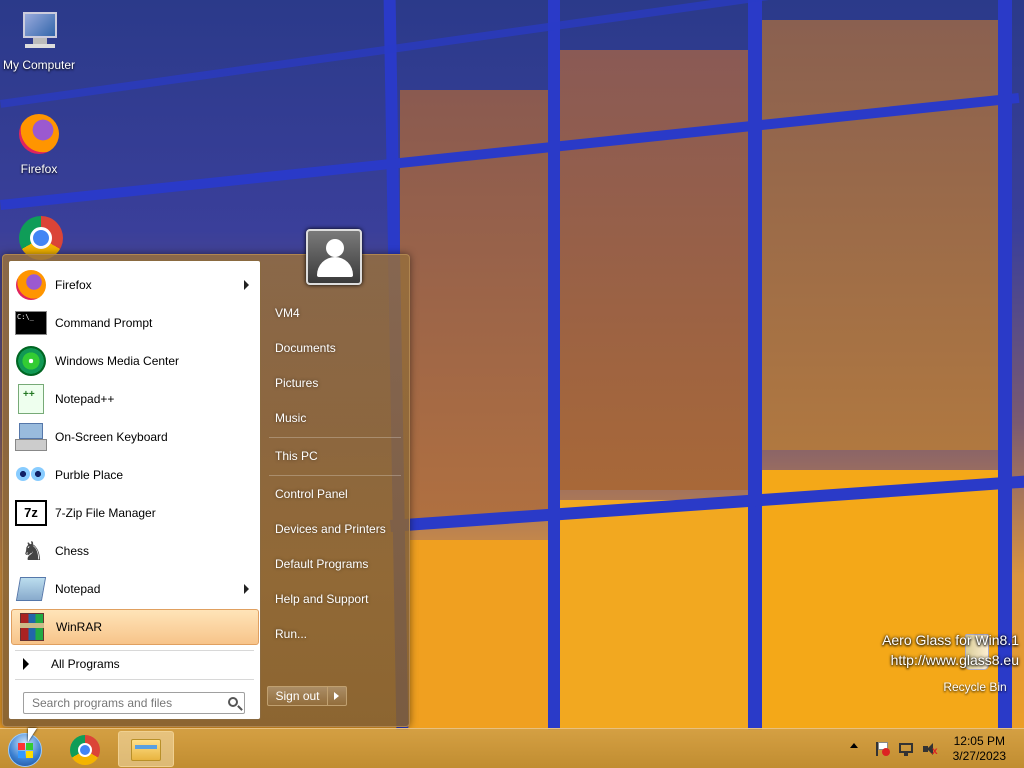 This screenshot has height=768, width=1024. Describe the element at coordinates (79, 627) in the screenshot. I see `pinned-label: WinRAR` at that location.